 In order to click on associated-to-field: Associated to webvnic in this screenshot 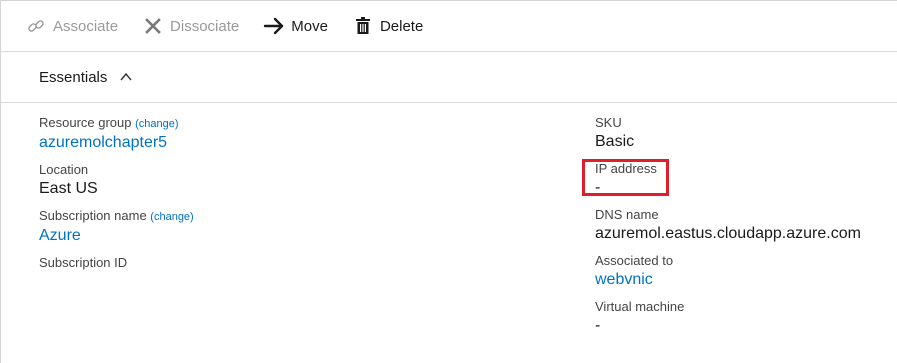, I will do `click(728, 272)`.